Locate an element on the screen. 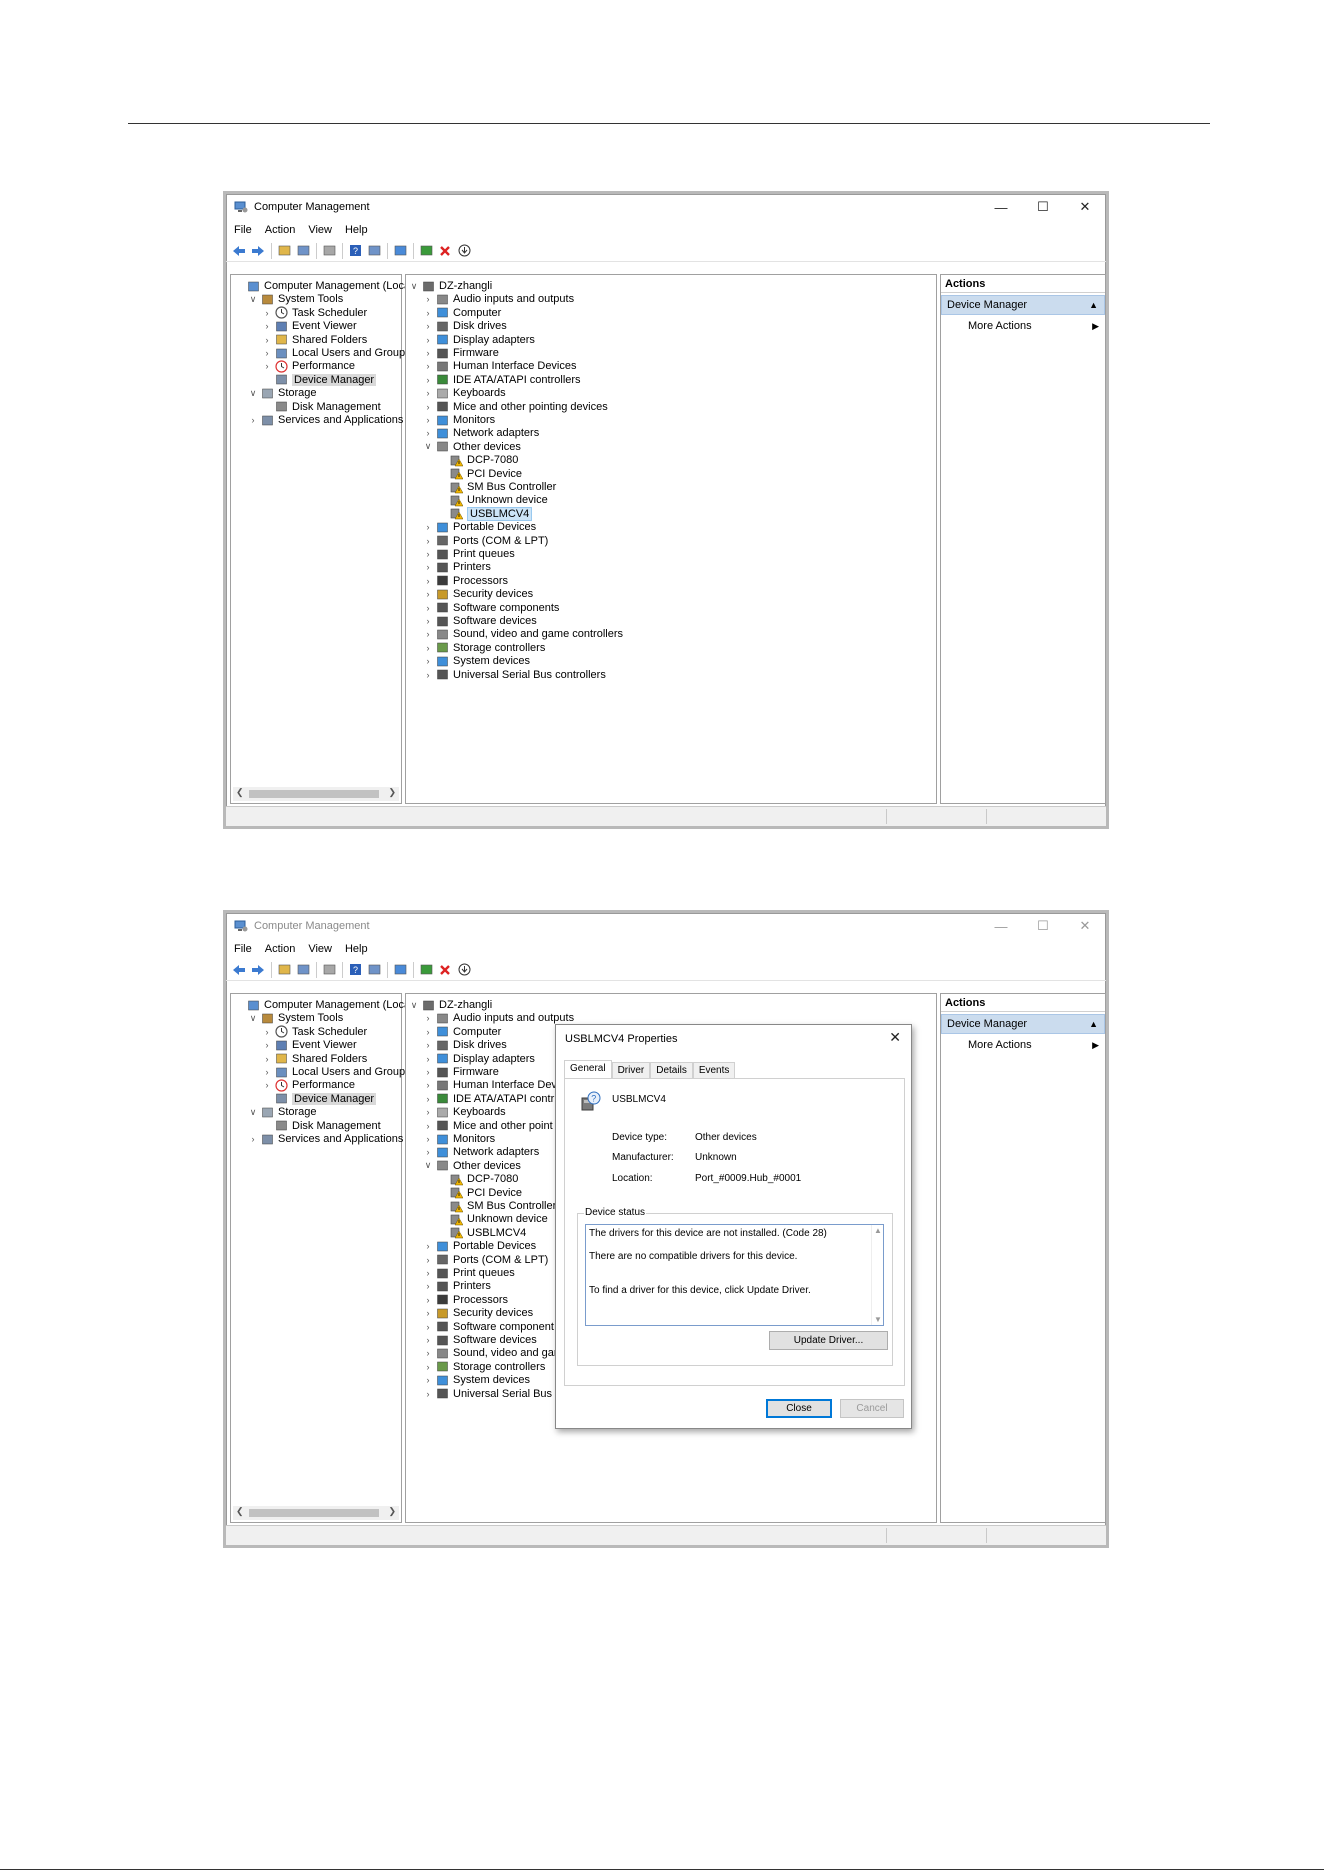 The height and width of the screenshot is (1872, 1324). maximize-button: ☐ is located at coordinates (1043, 926).